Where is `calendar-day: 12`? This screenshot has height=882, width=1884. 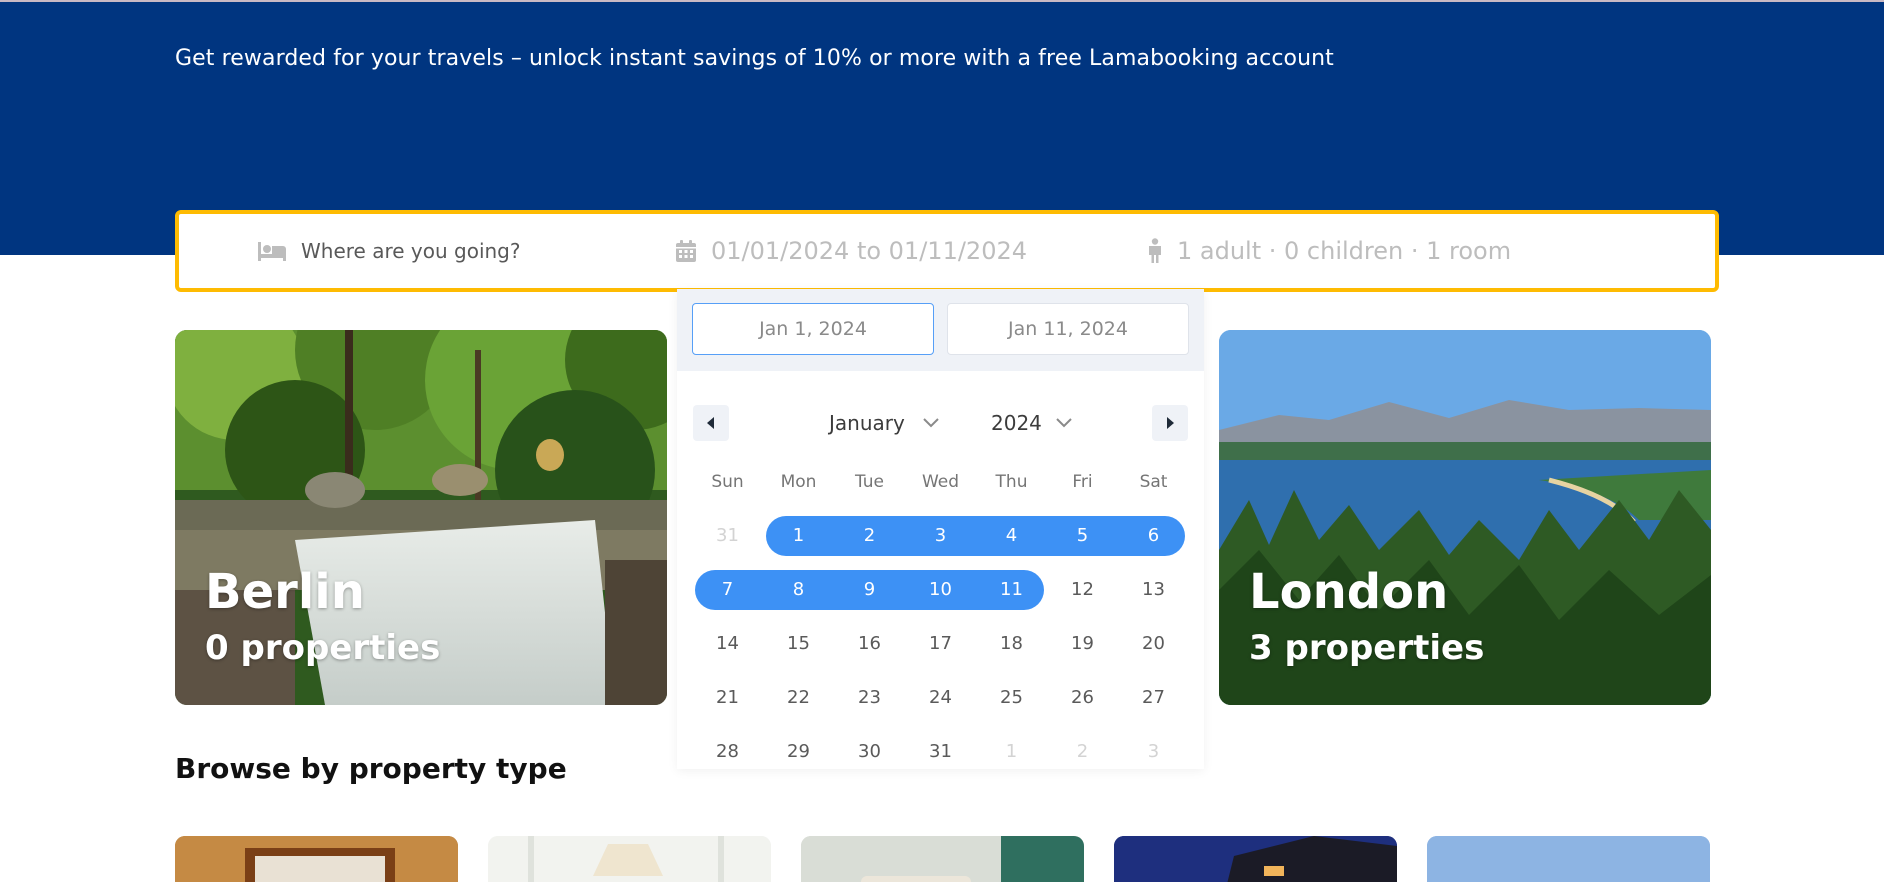 calendar-day: 12 is located at coordinates (1082, 590).